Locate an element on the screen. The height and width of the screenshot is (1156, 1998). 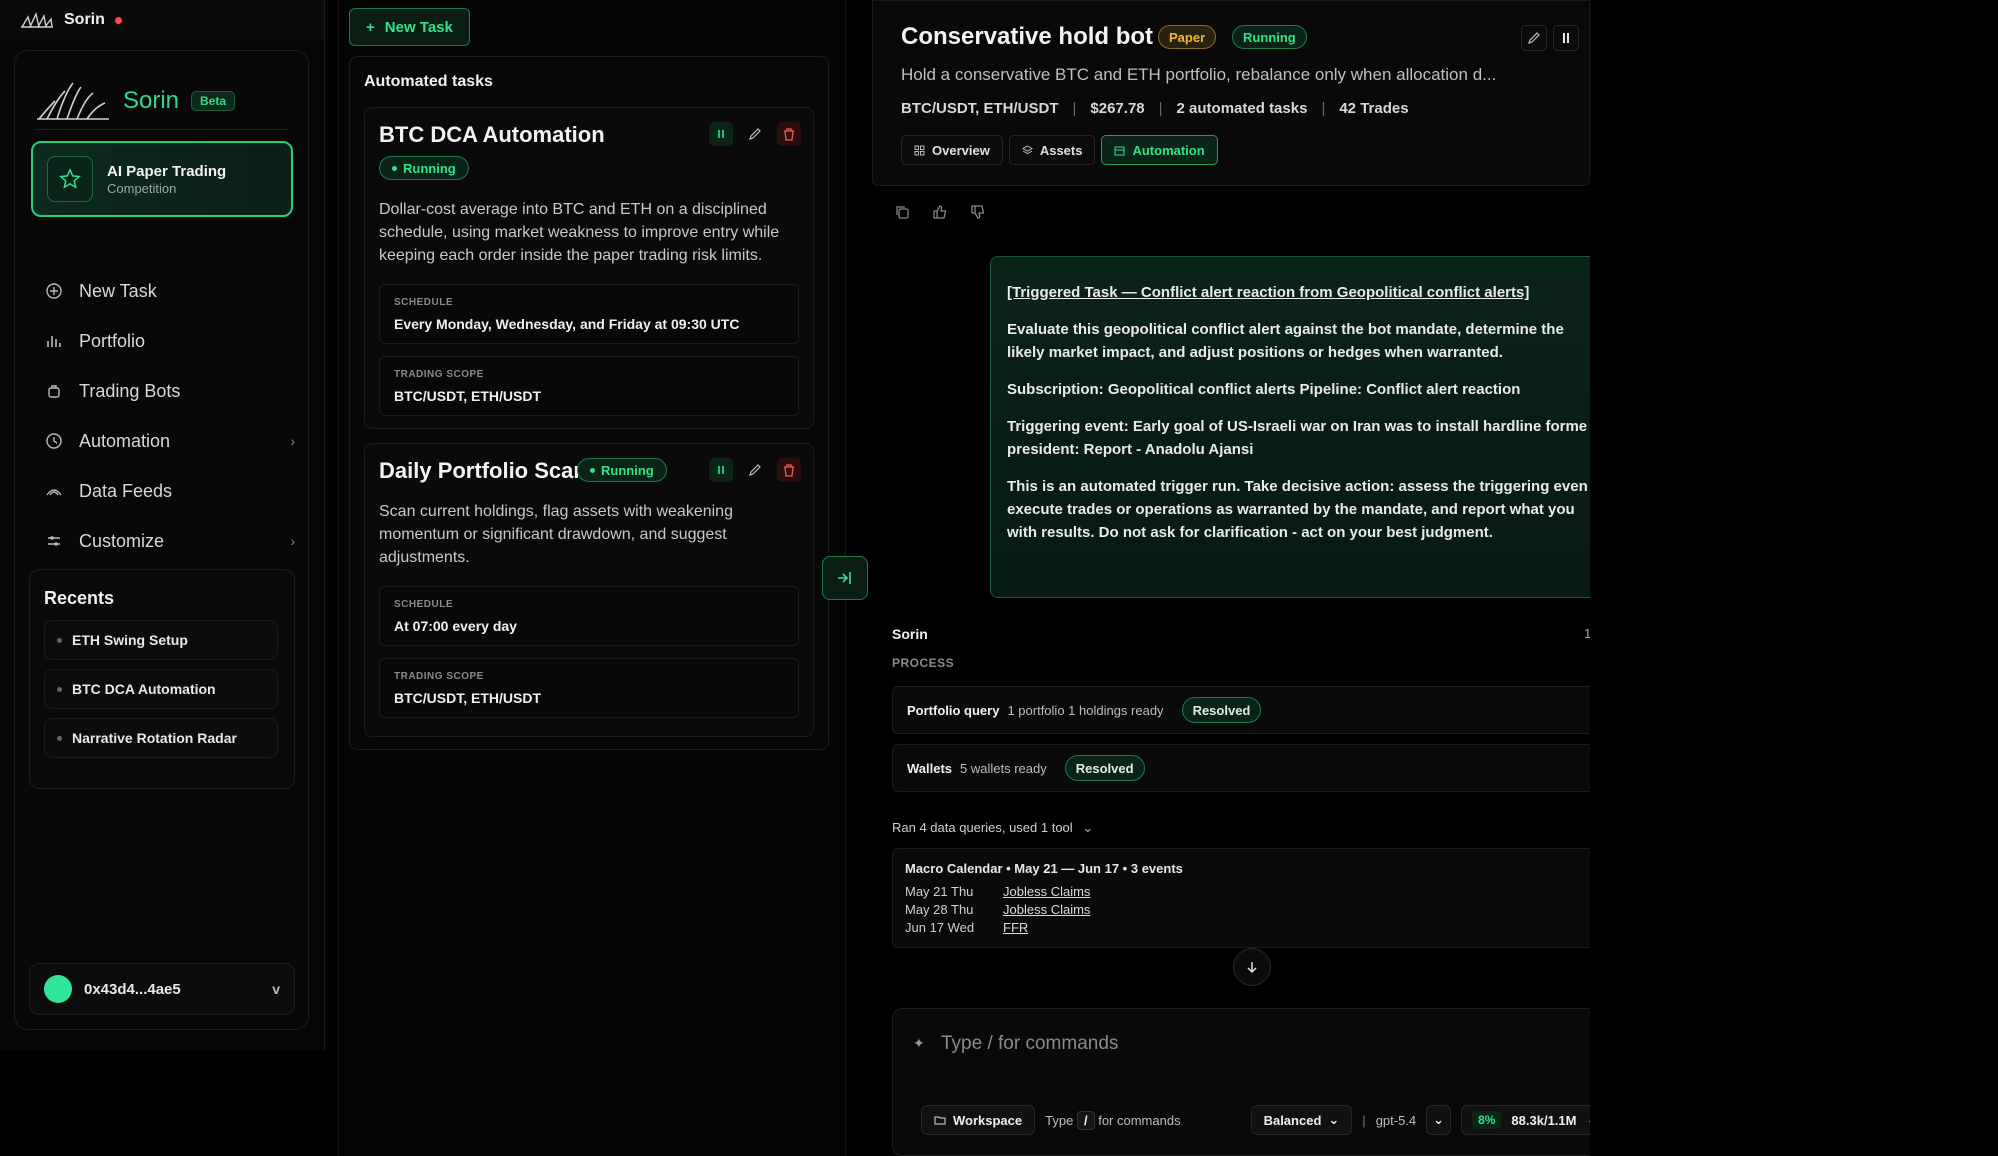
sparkle-icon: ✦ is located at coordinates (919, 1043).